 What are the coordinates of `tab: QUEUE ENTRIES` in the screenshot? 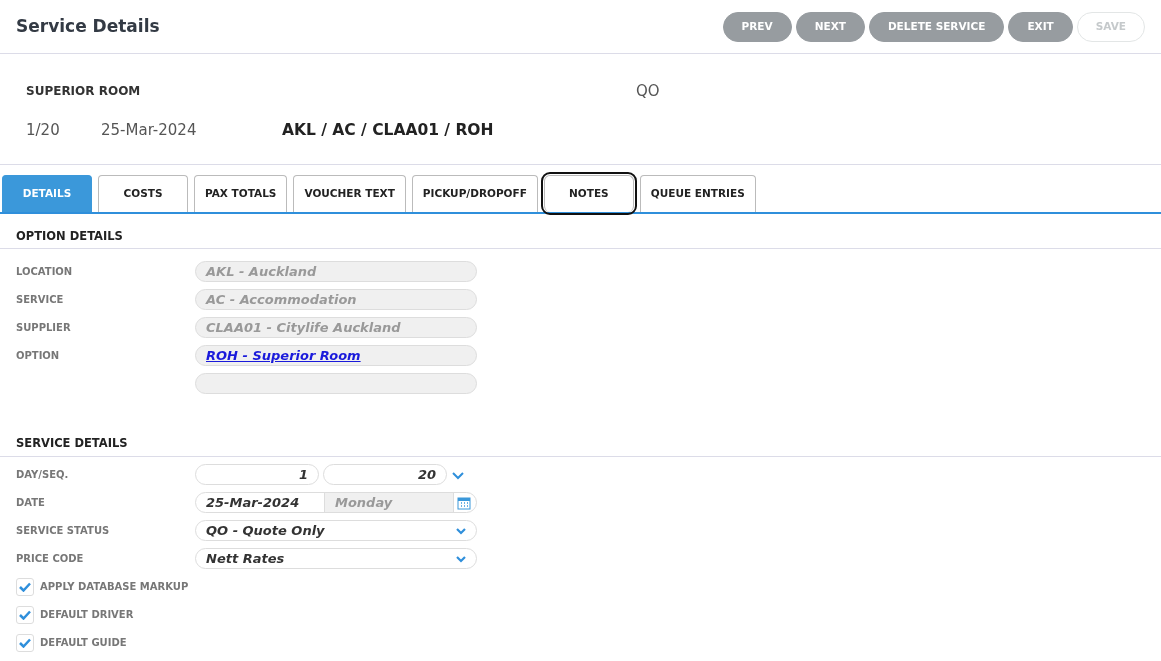 It's located at (697, 193).